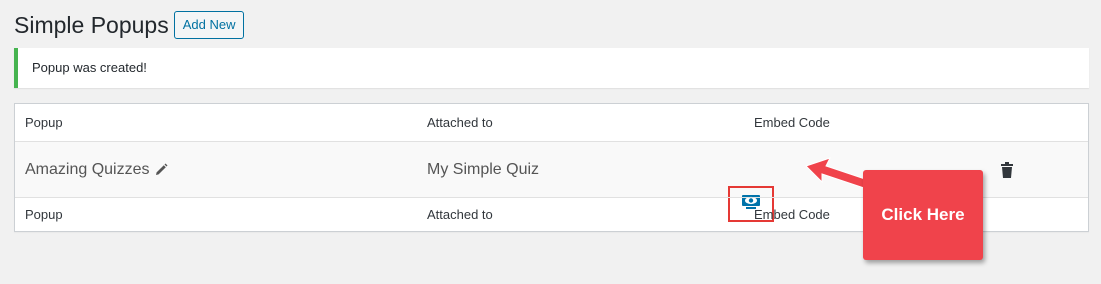 Image resolution: width=1101 pixels, height=284 pixels. I want to click on callout-text: Click Here, so click(923, 214).